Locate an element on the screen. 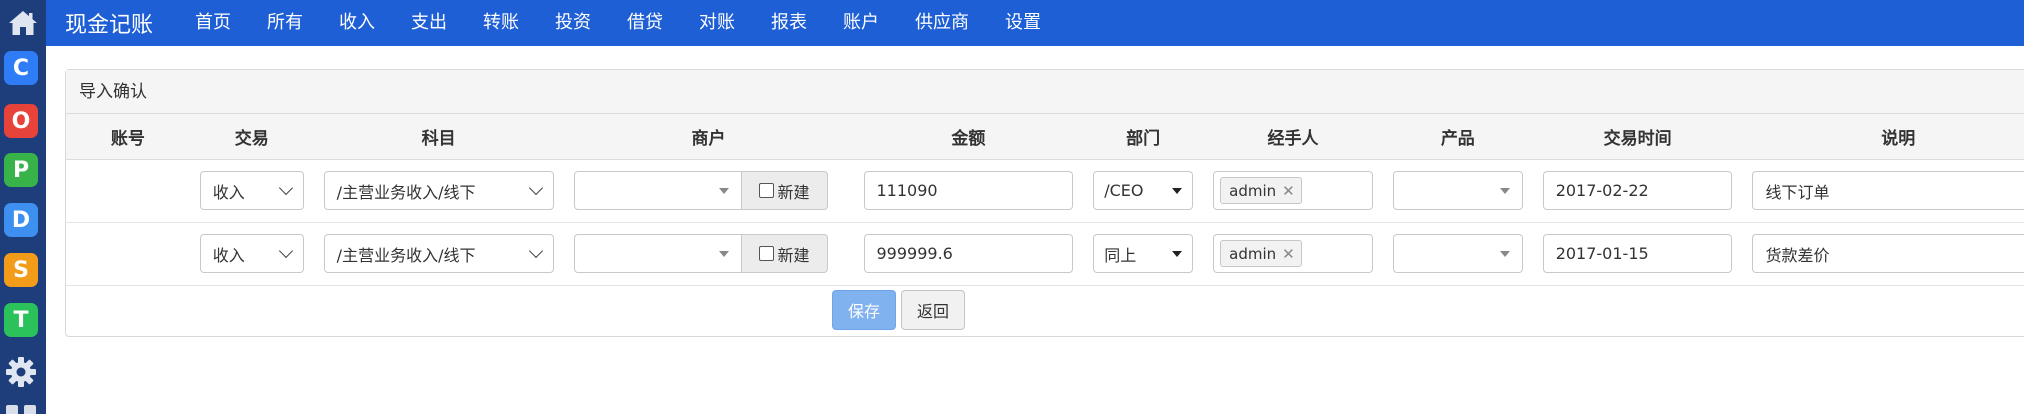  col-note: 说明 is located at coordinates (1883, 137).